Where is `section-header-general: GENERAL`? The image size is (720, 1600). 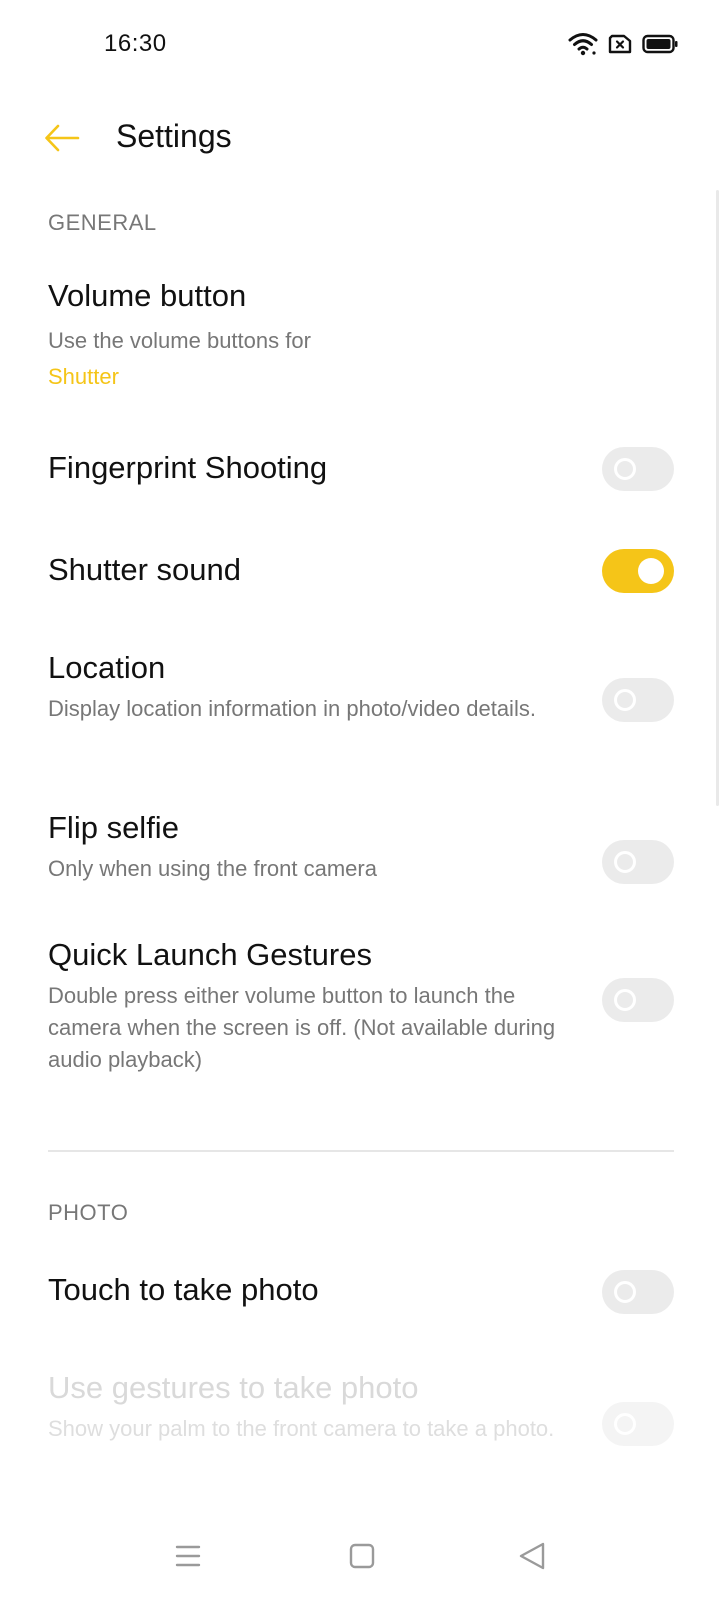 section-header-general: GENERAL is located at coordinates (102, 222).